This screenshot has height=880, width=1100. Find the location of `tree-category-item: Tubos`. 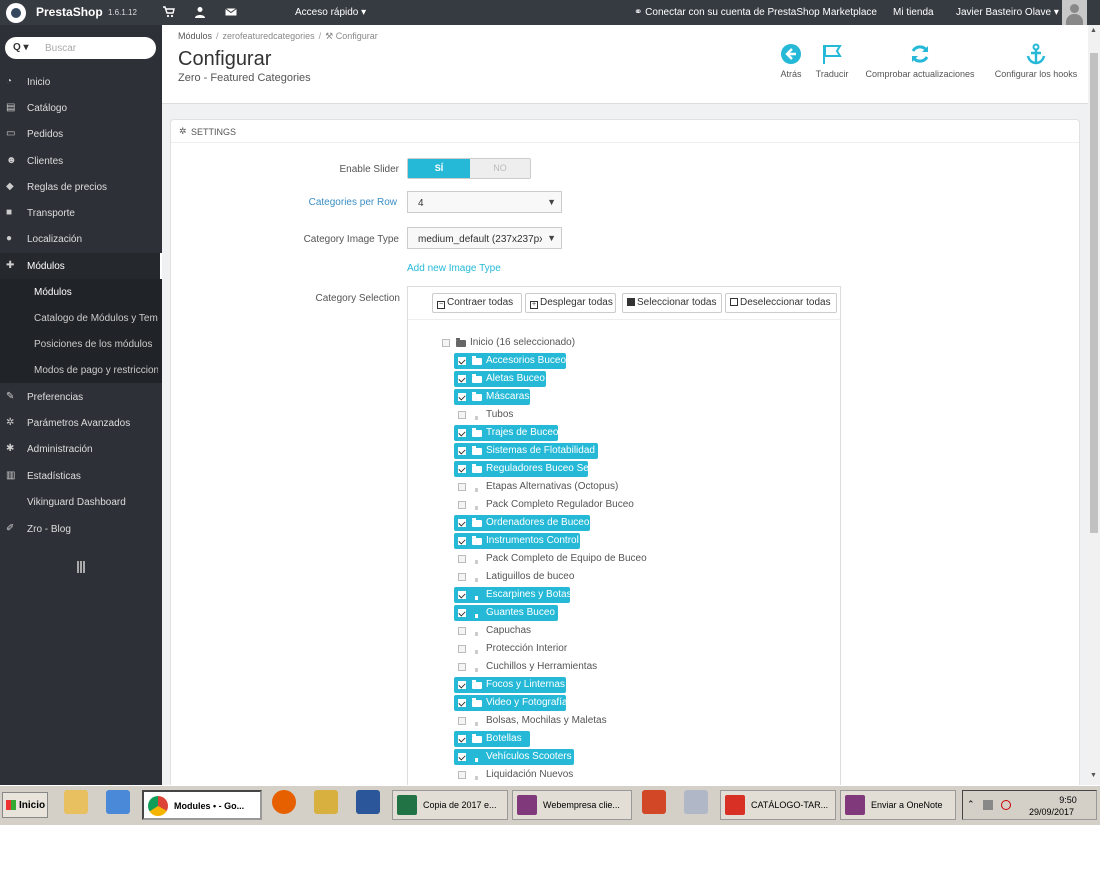

tree-category-item: Tubos is located at coordinates (554, 415).